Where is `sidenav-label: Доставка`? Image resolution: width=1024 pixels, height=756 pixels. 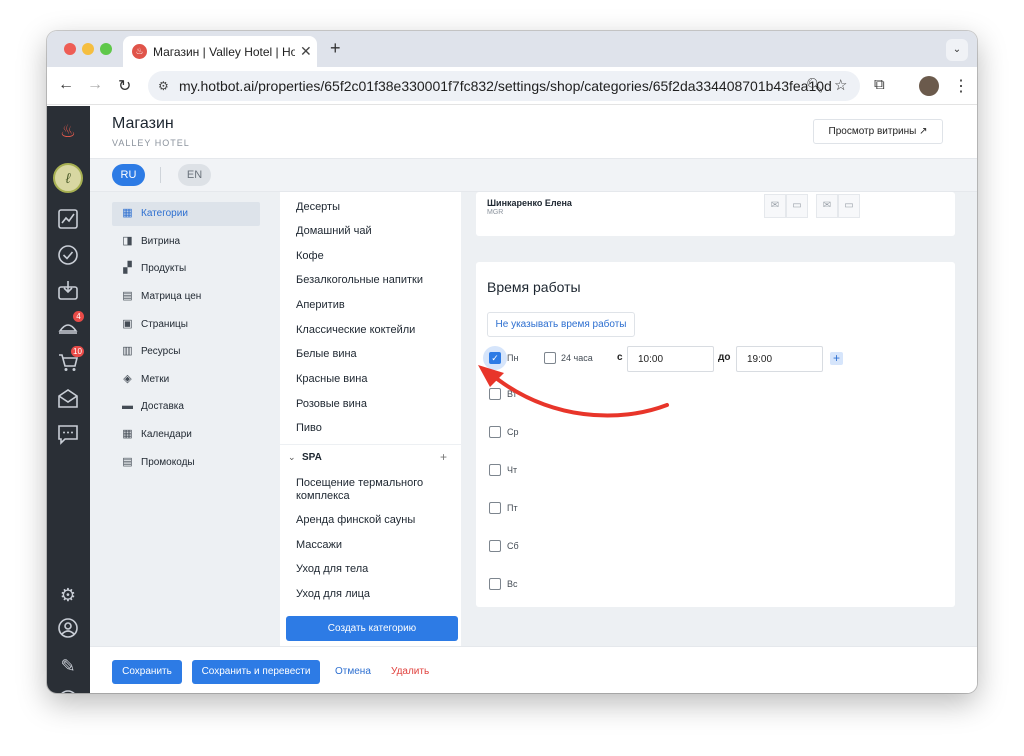 sidenav-label: Доставка is located at coordinates (162, 406).